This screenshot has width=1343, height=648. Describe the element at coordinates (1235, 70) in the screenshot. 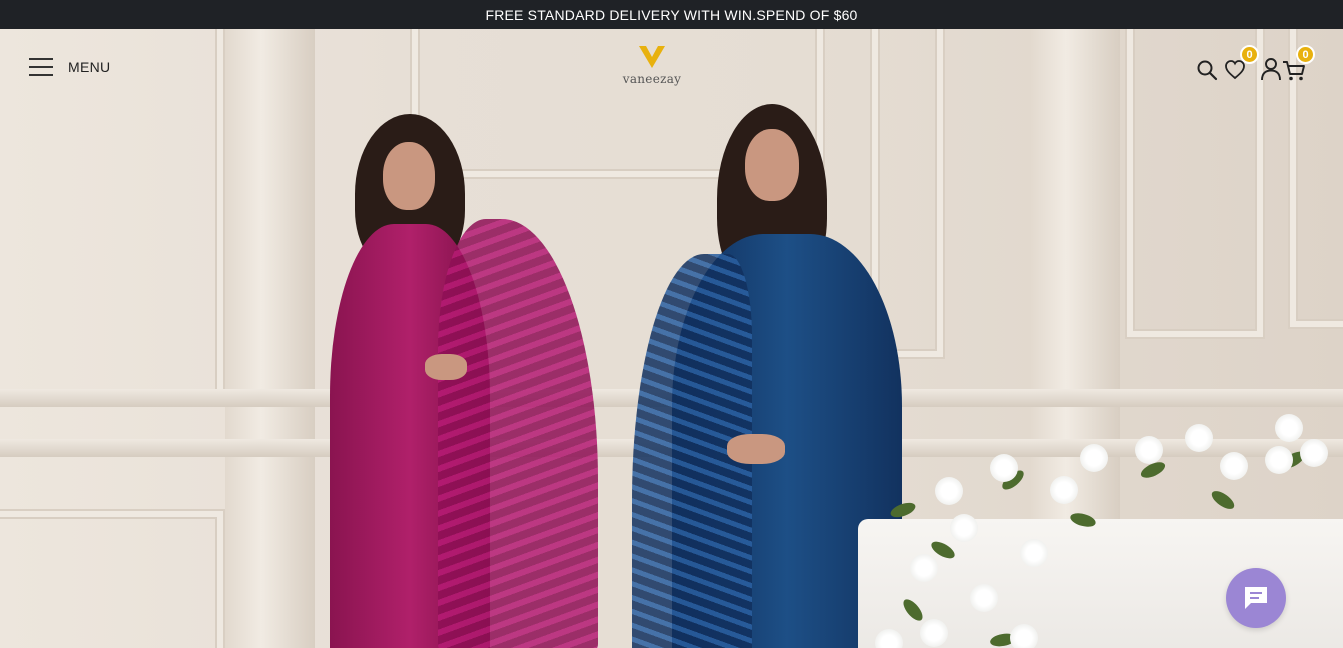

I see `heart-icon` at that location.